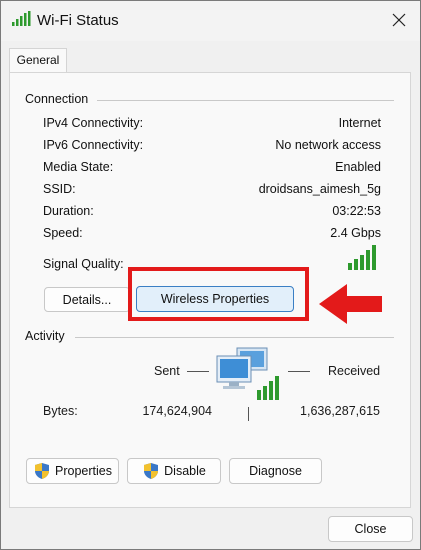  Describe the element at coordinates (234, 337) in the screenshot. I see `activity-divider` at that location.